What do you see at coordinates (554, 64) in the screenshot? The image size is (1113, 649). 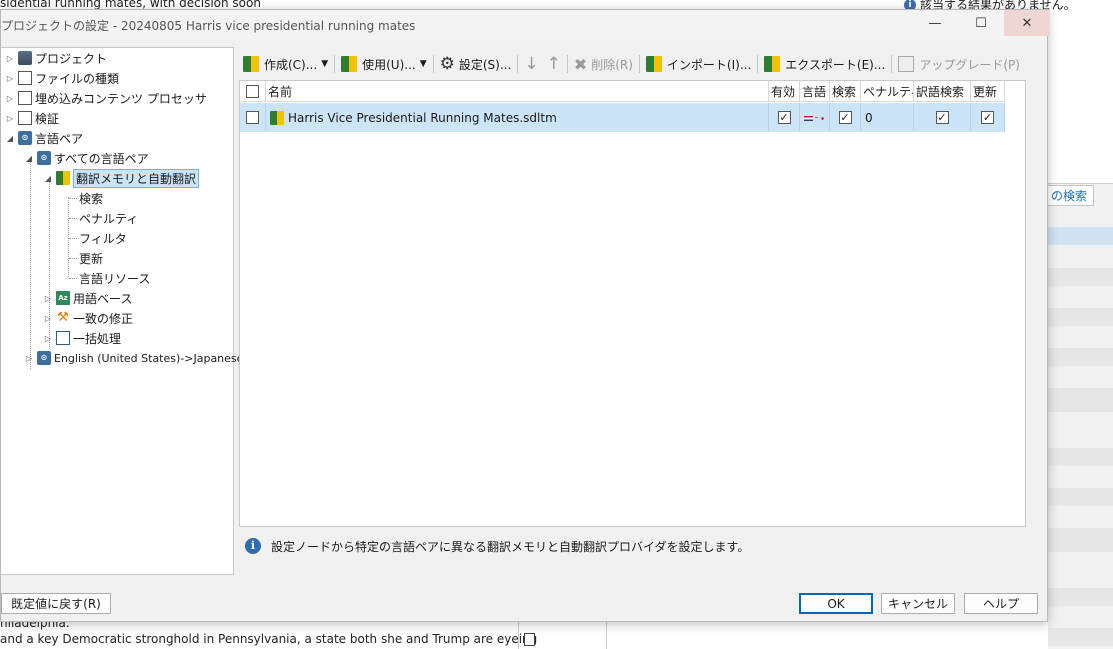 I see `move-up-icon: ↑` at bounding box center [554, 64].